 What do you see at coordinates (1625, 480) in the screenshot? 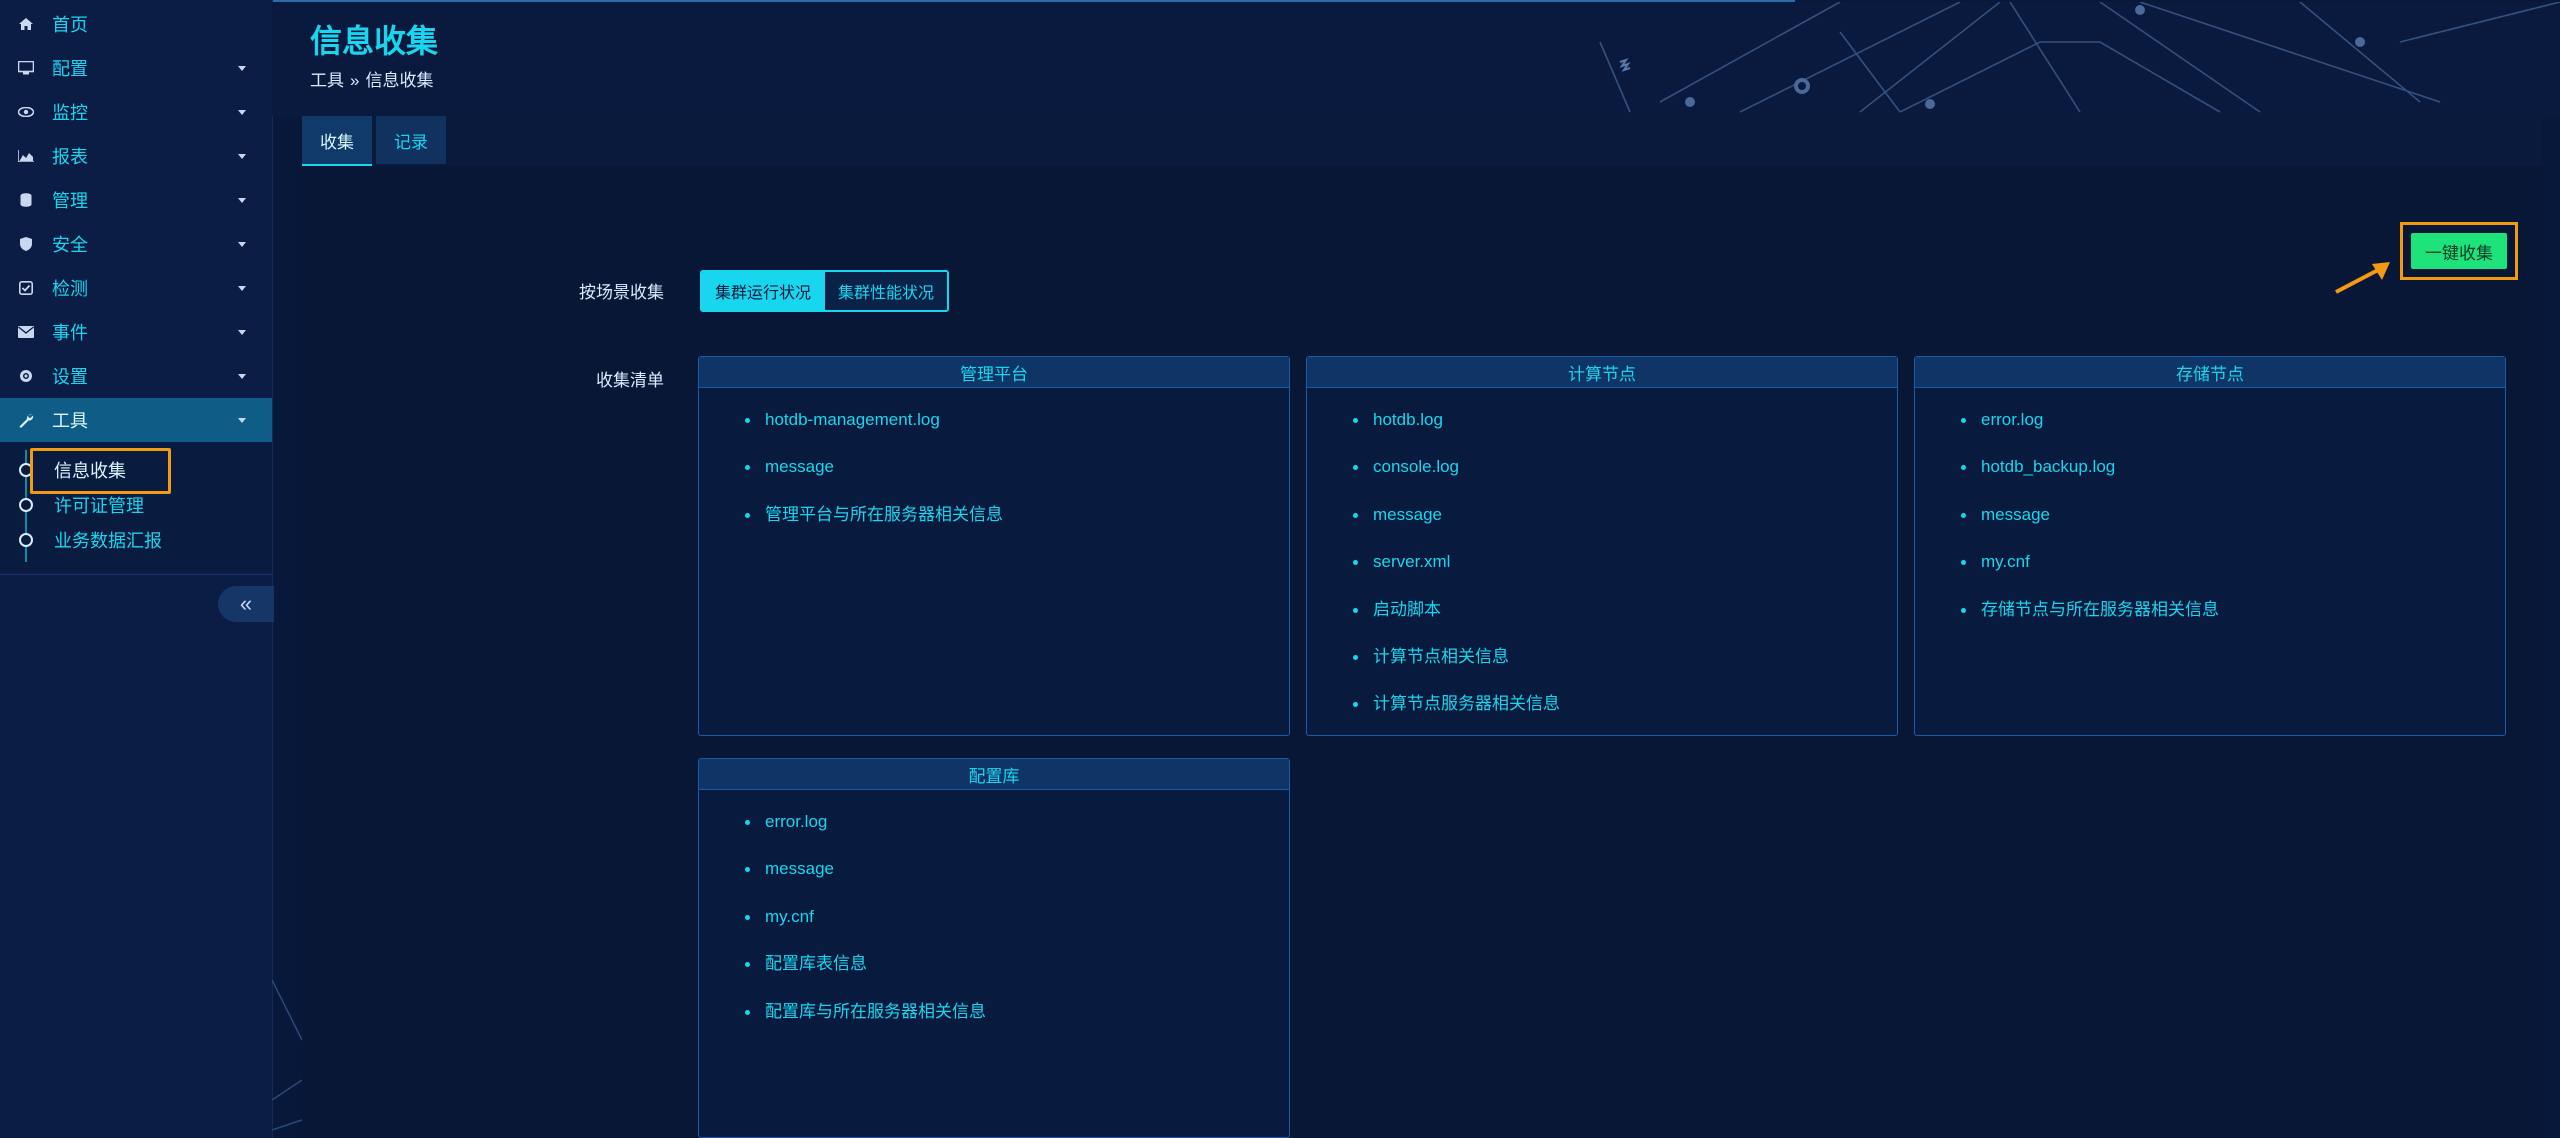
I see `list-item: console.log` at bounding box center [1625, 480].